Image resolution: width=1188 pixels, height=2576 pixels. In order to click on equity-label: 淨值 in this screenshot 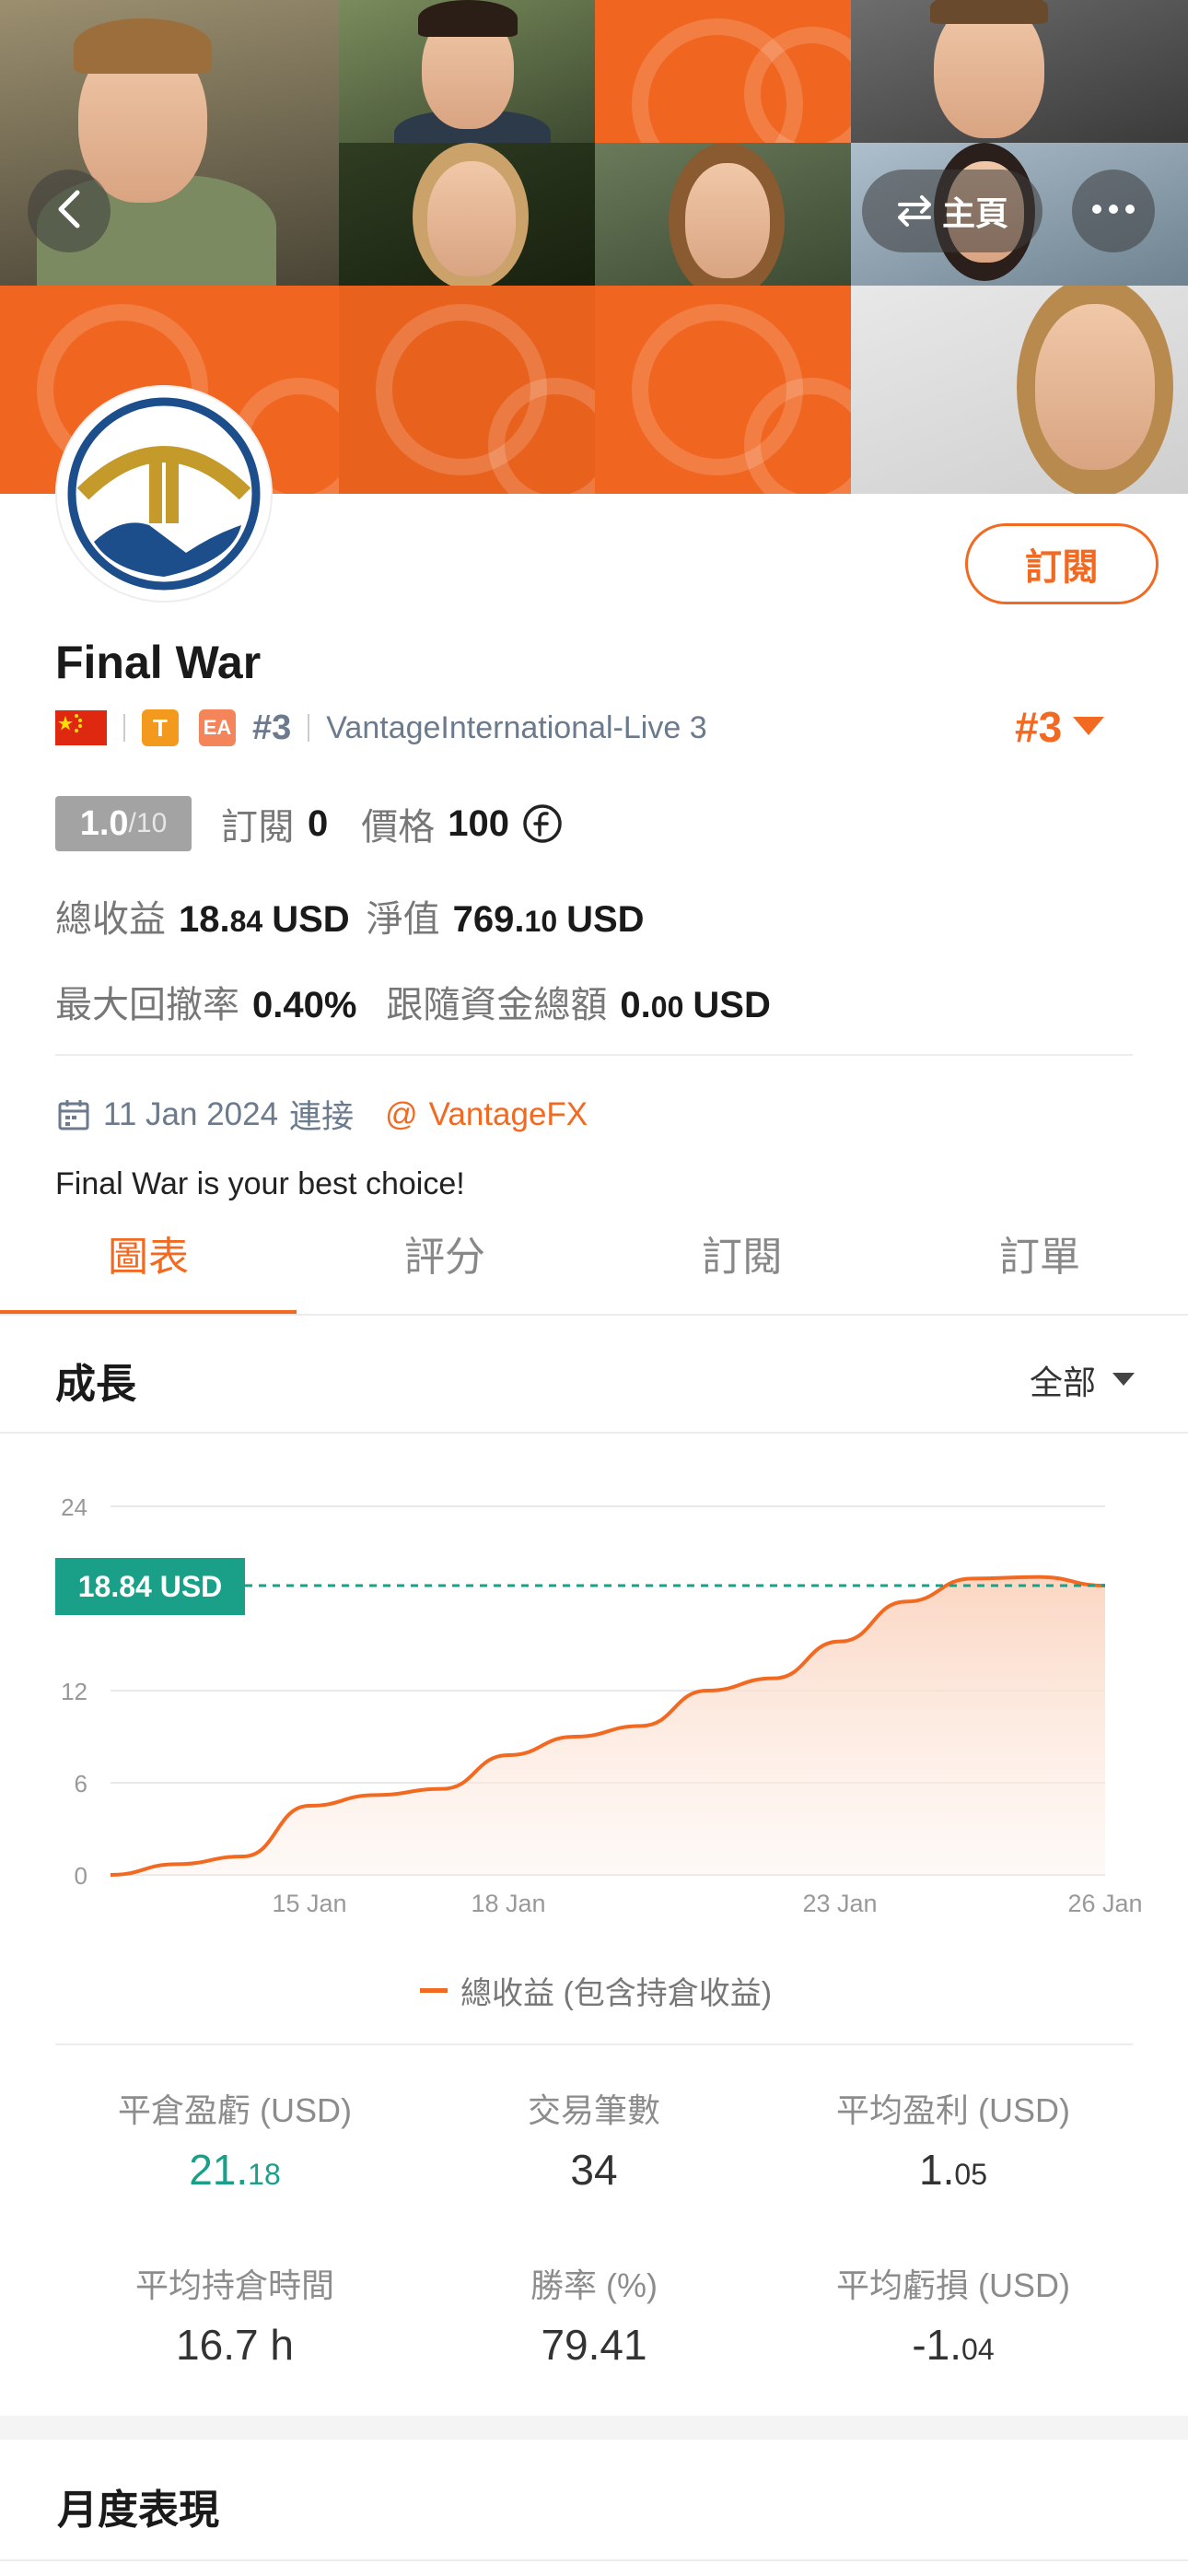, I will do `click(403, 919)`.